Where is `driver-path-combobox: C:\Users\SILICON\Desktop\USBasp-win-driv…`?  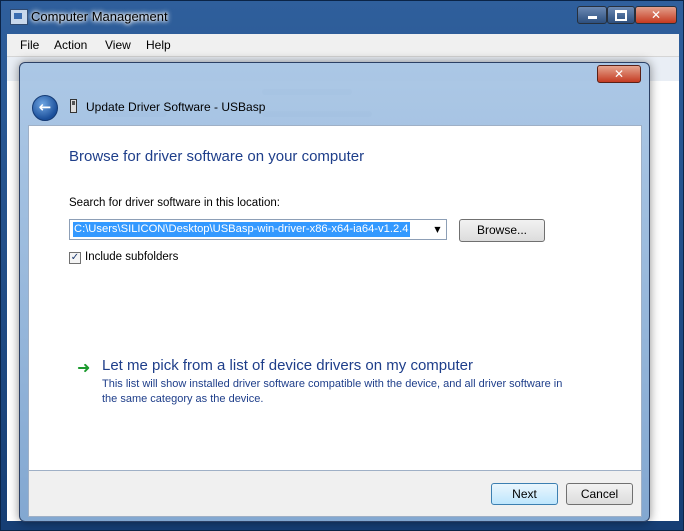 driver-path-combobox: C:\Users\SILICON\Desktop\USBasp-win-driv… is located at coordinates (258, 229).